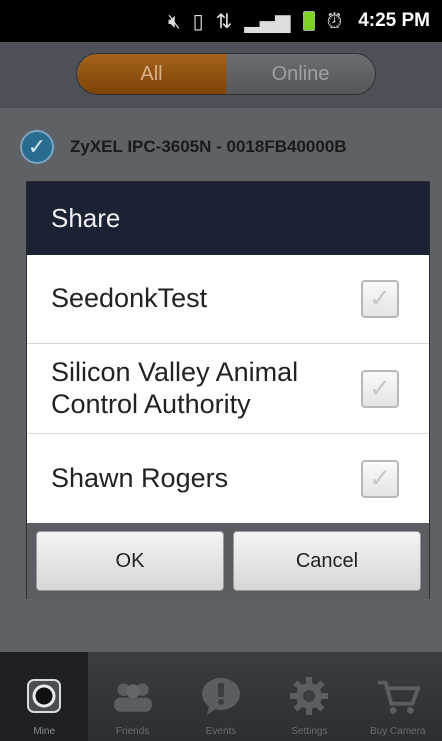 This screenshot has height=741, width=442. I want to click on nav-item-settings: Settings, so click(309, 696).